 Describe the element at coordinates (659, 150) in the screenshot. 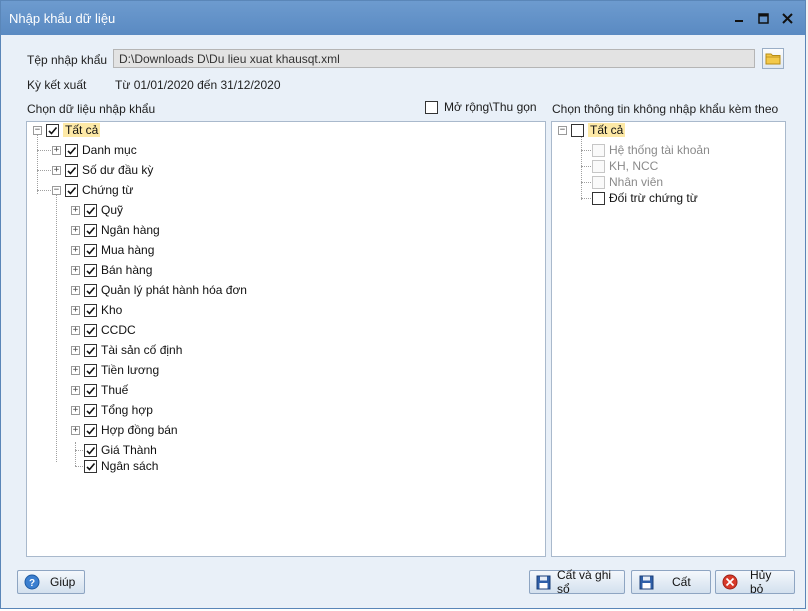

I see `tree-item-label: Hệ thống tài khoản` at that location.